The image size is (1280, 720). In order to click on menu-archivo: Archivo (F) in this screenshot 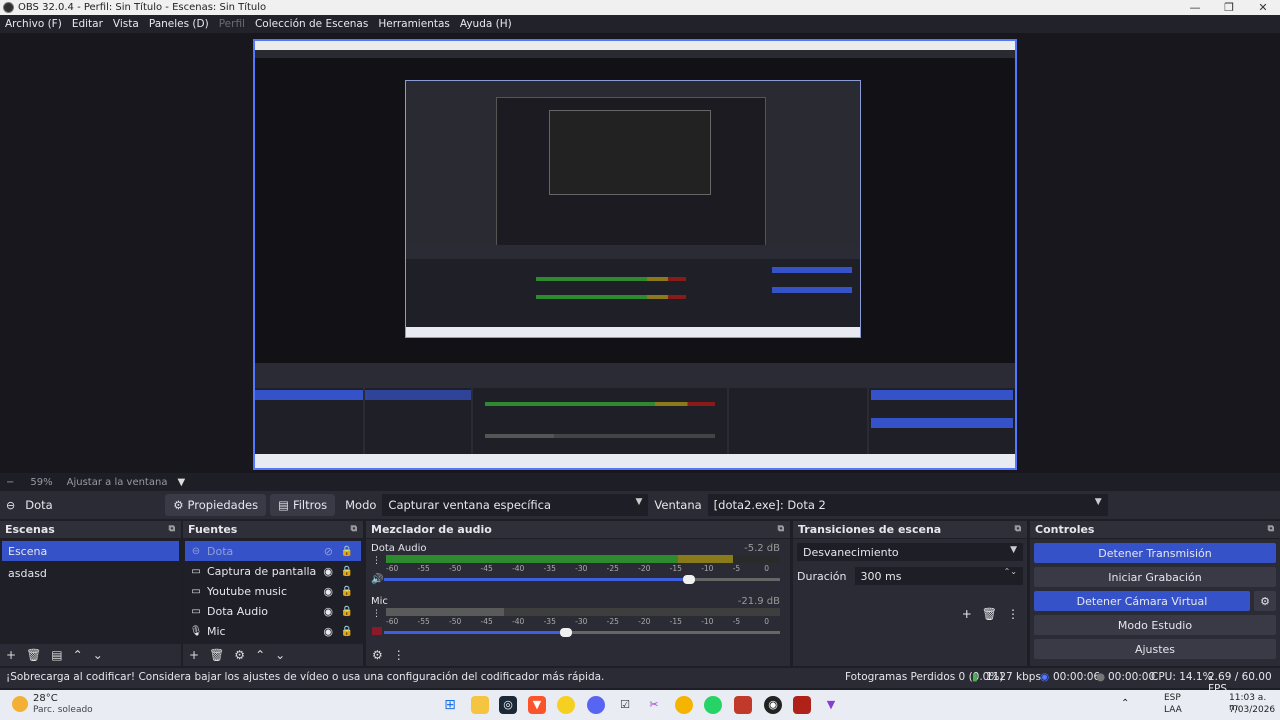, I will do `click(33, 24)`.